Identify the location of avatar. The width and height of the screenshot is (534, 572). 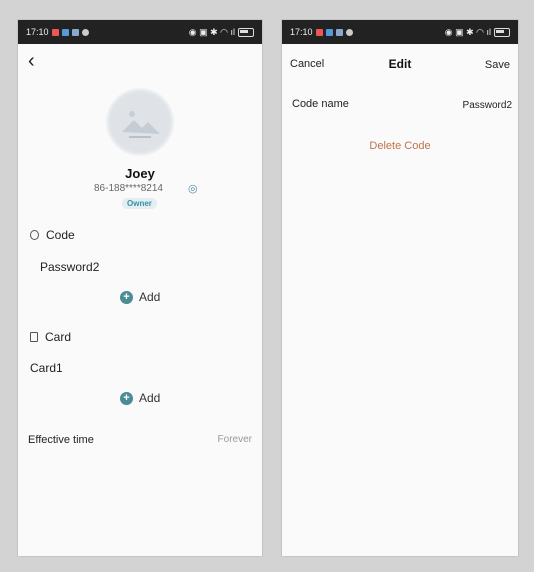
(140, 122).